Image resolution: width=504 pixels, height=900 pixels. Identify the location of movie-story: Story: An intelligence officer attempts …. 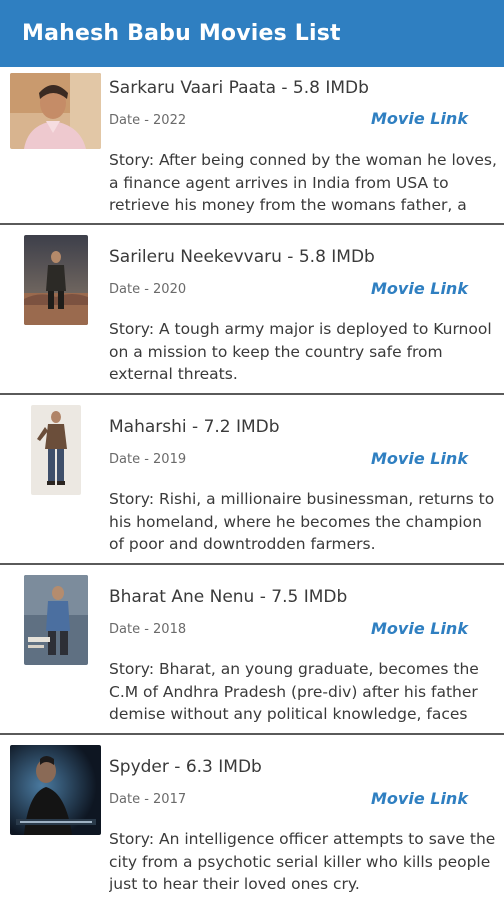
(302, 861).